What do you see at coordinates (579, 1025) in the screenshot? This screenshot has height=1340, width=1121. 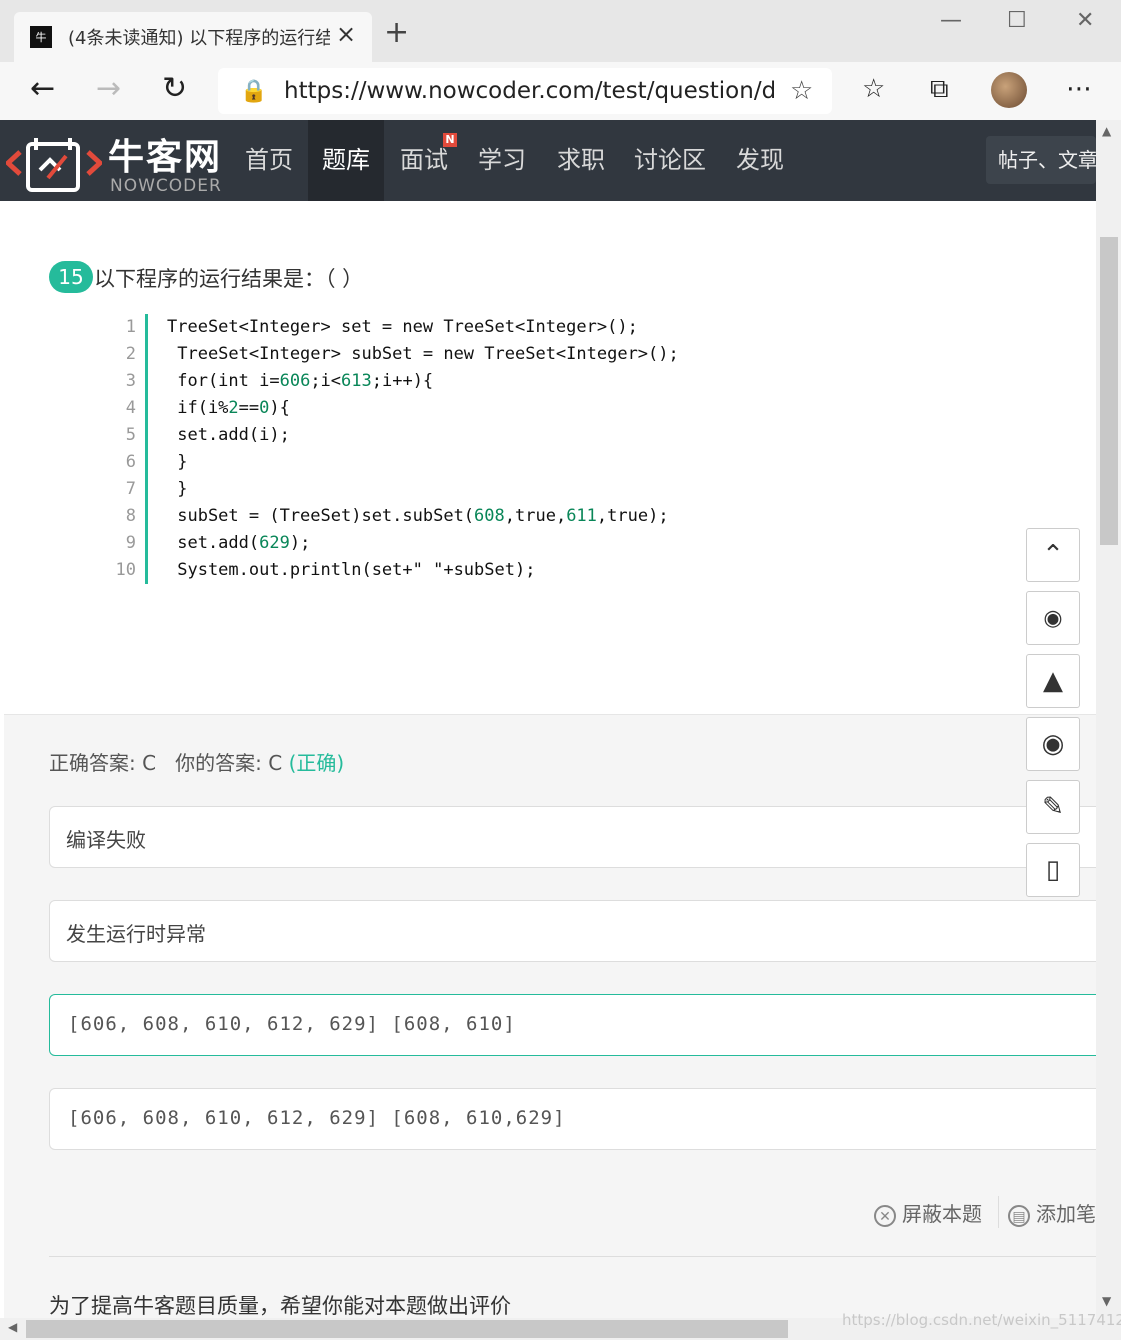 I see `option-c: [606, 608, 610, 612, 629] [608, 610]` at bounding box center [579, 1025].